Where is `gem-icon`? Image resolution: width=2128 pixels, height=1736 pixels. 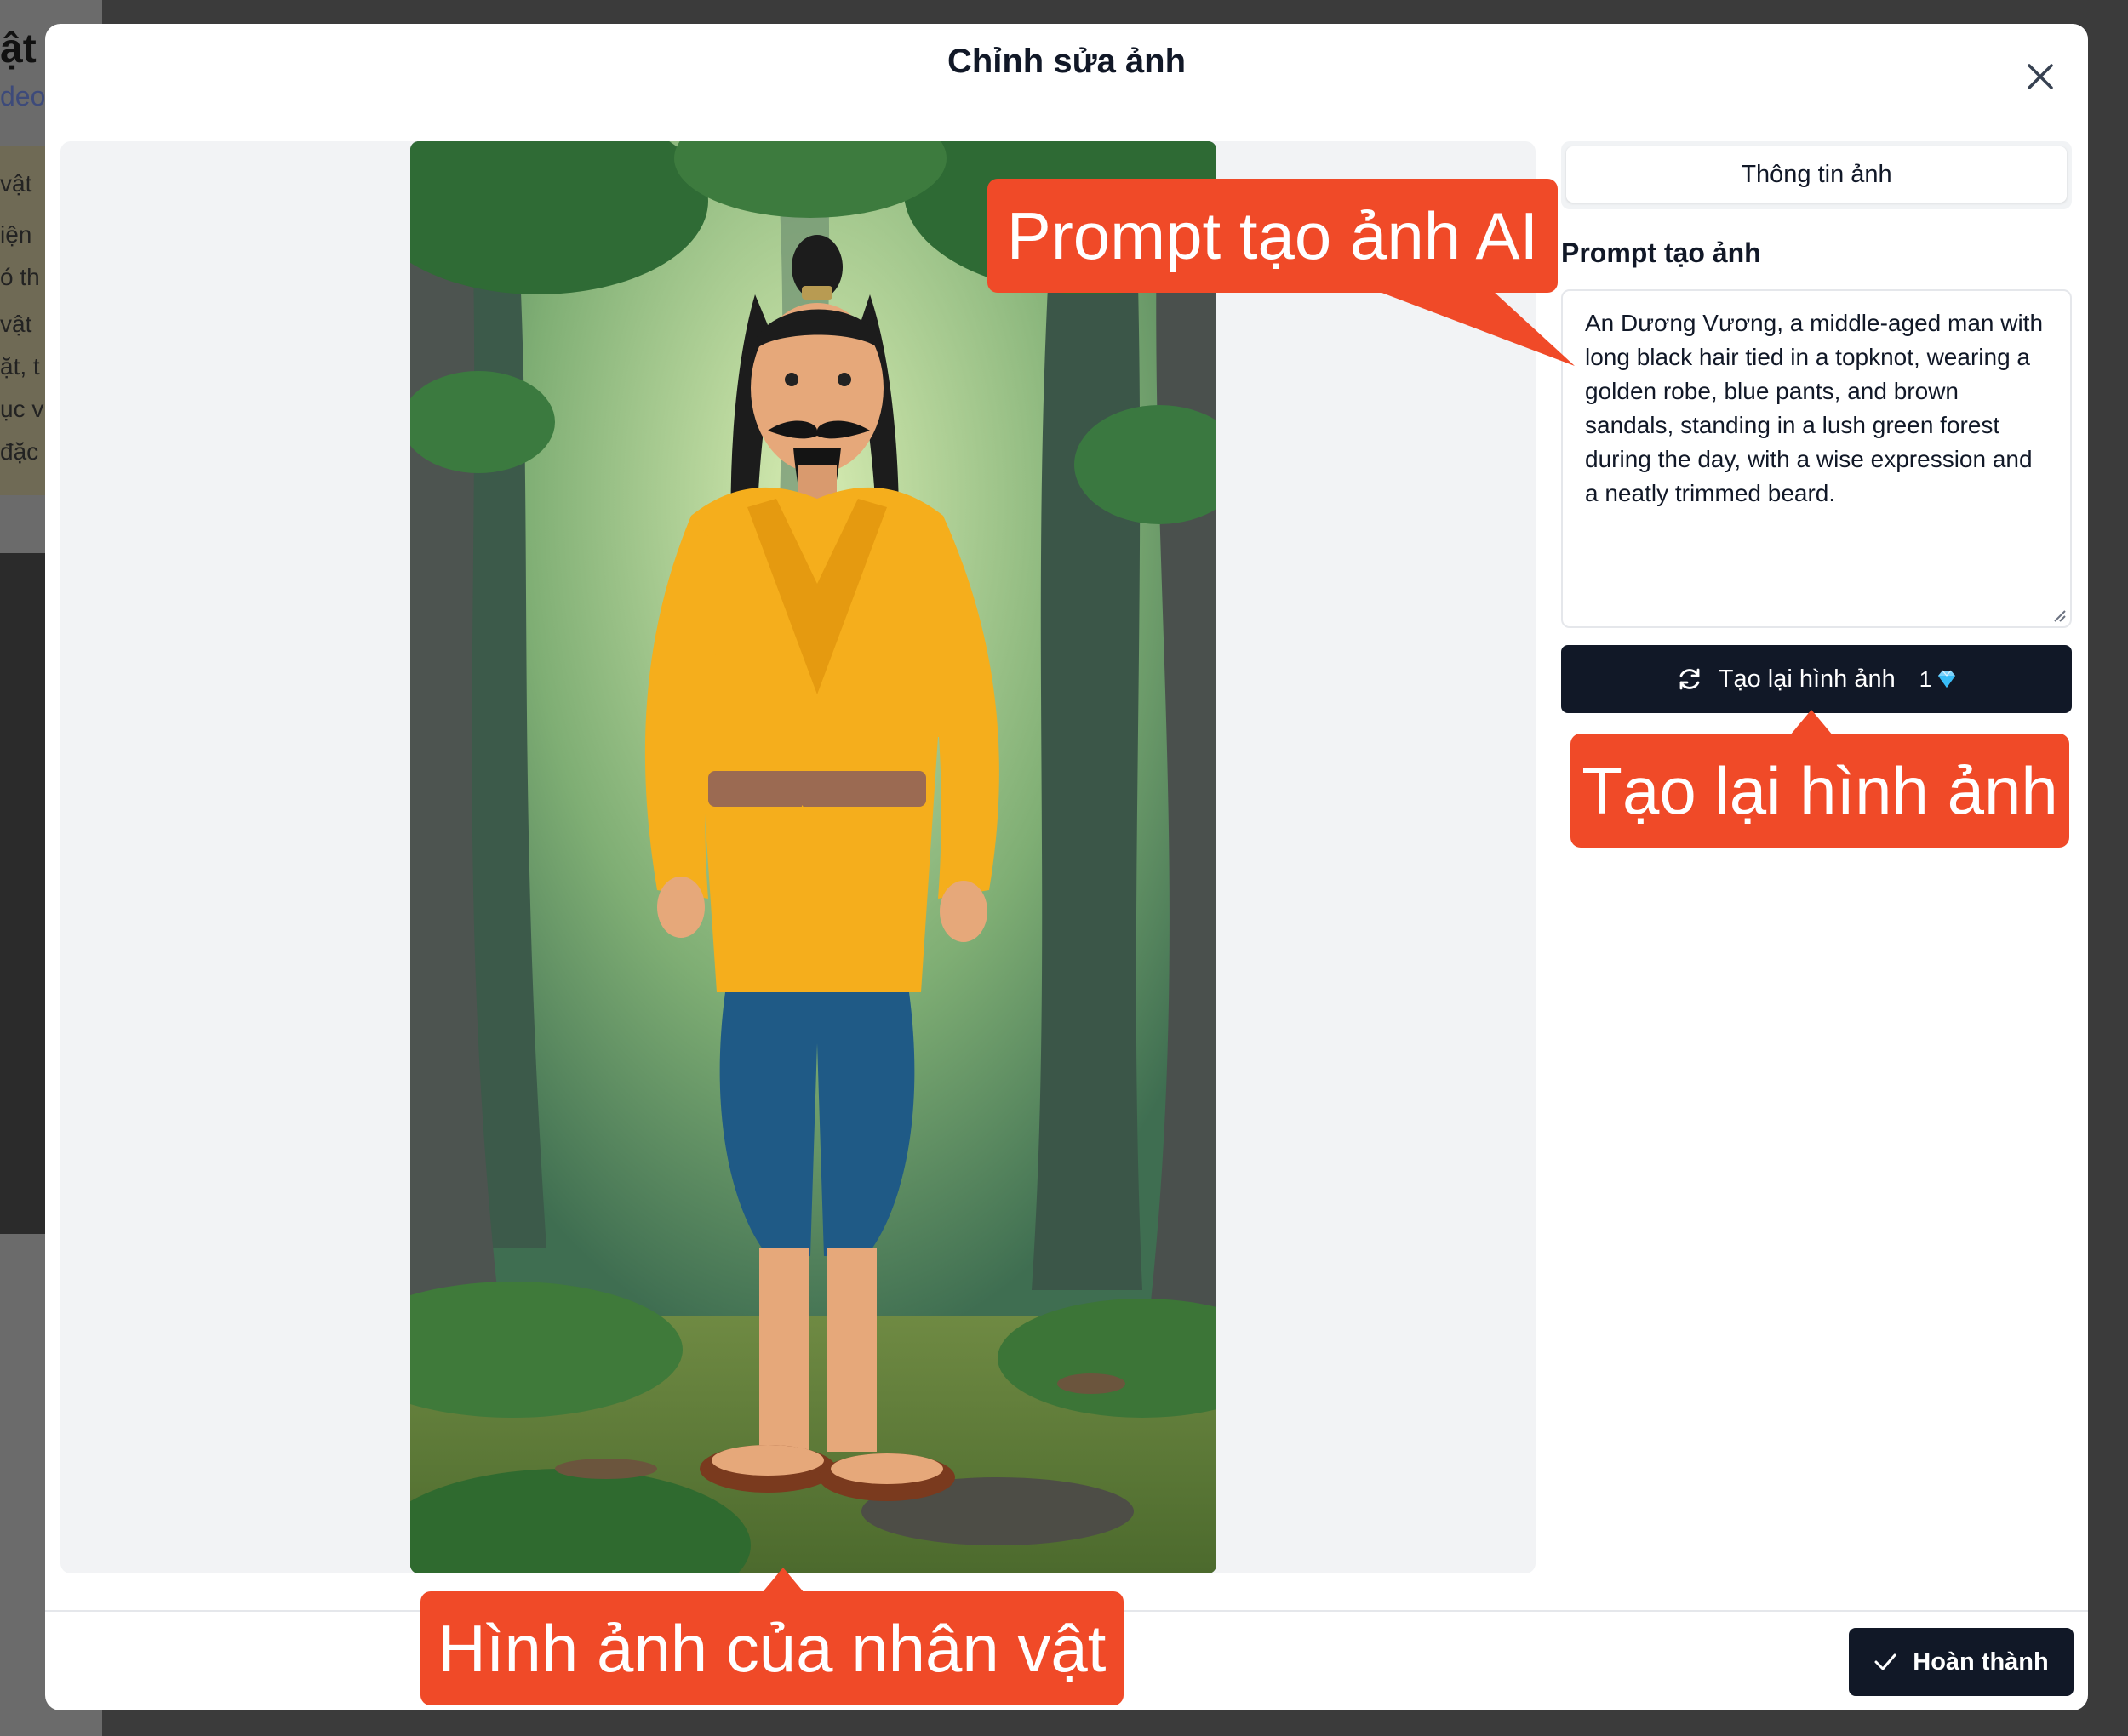
gem-icon is located at coordinates (1947, 679).